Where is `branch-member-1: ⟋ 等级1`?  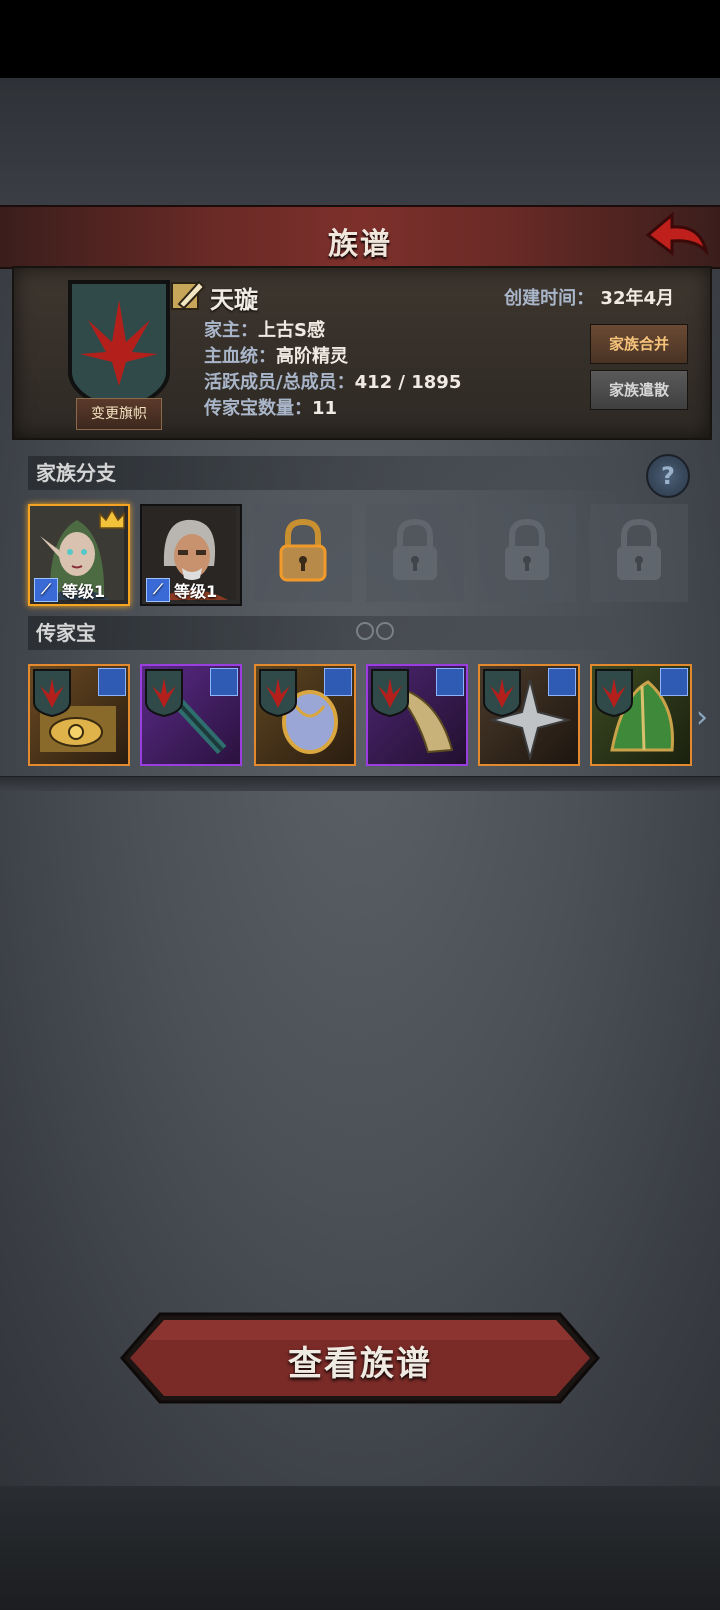 branch-member-1: ⟋ 等级1 is located at coordinates (79, 555).